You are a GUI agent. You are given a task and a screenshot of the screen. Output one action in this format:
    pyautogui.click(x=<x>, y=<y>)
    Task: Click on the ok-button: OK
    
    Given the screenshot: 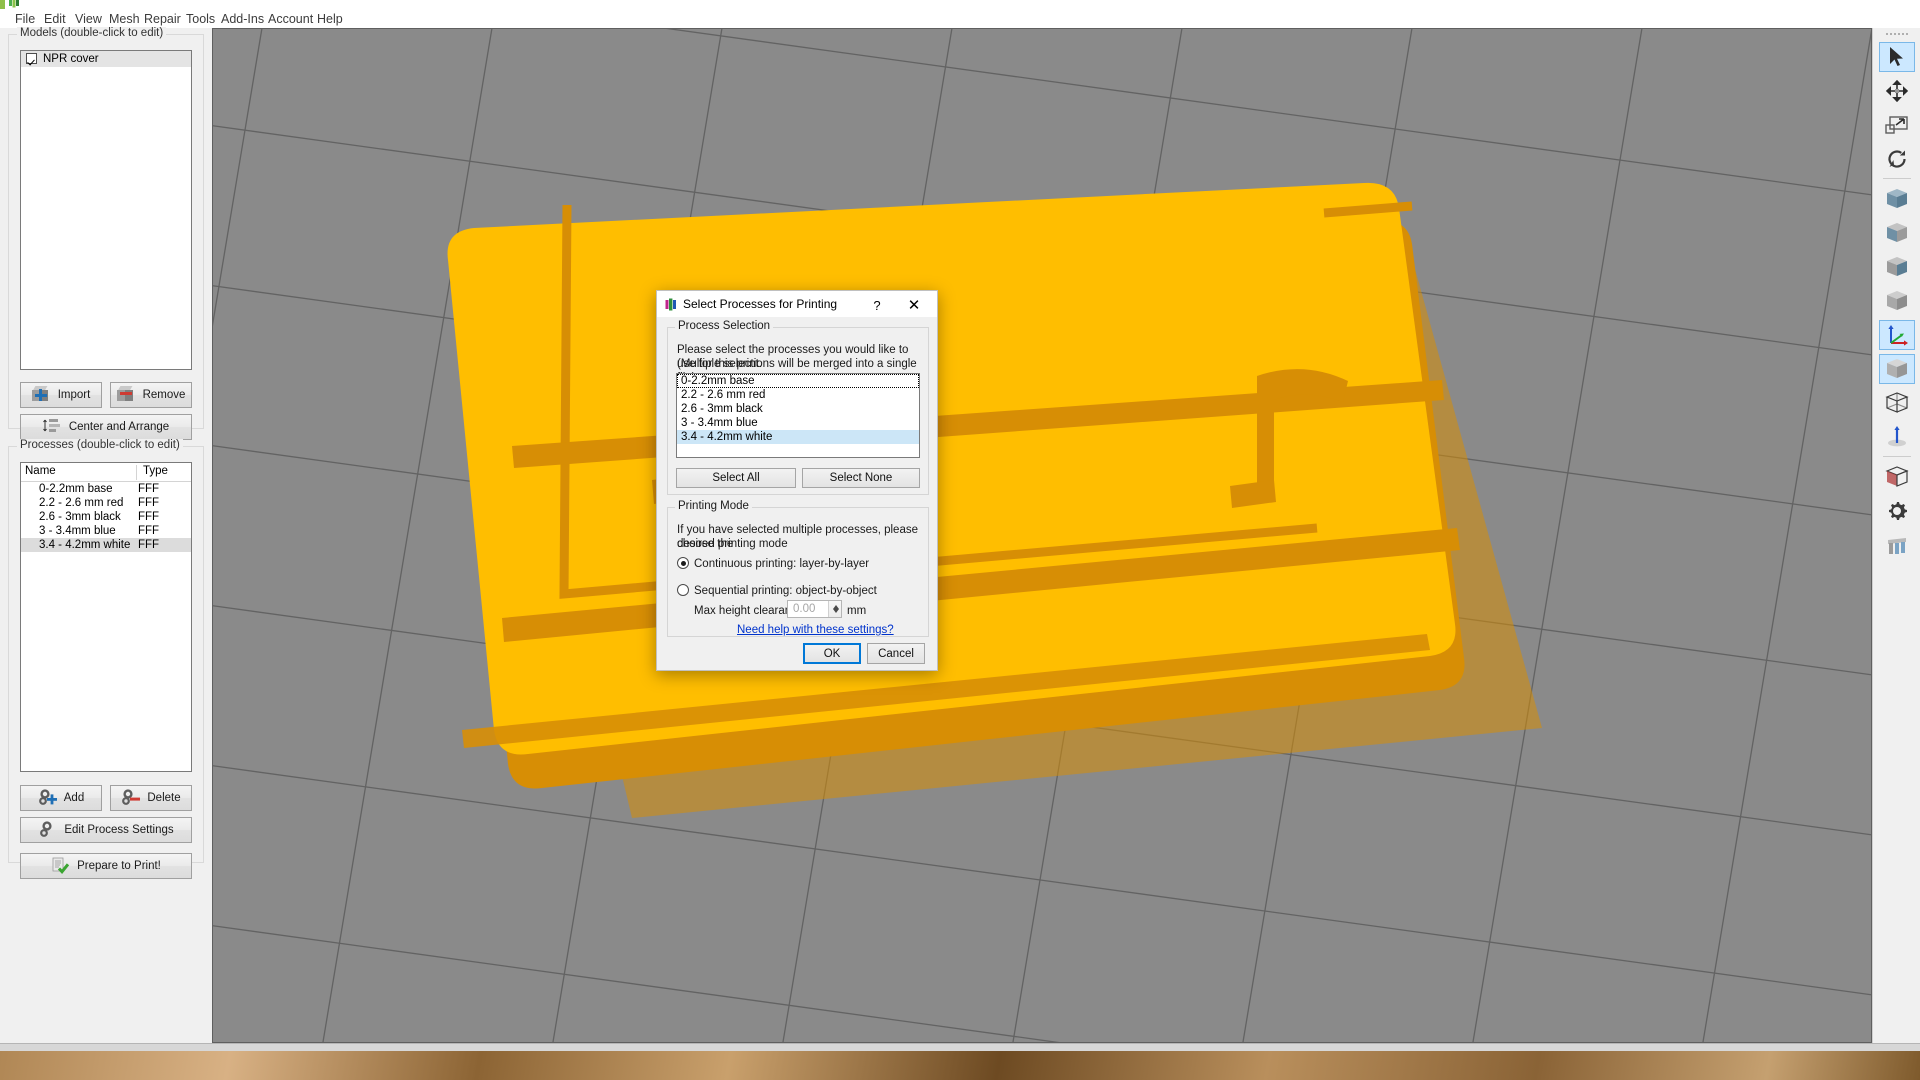 What is the action you would take?
    pyautogui.click(x=832, y=653)
    